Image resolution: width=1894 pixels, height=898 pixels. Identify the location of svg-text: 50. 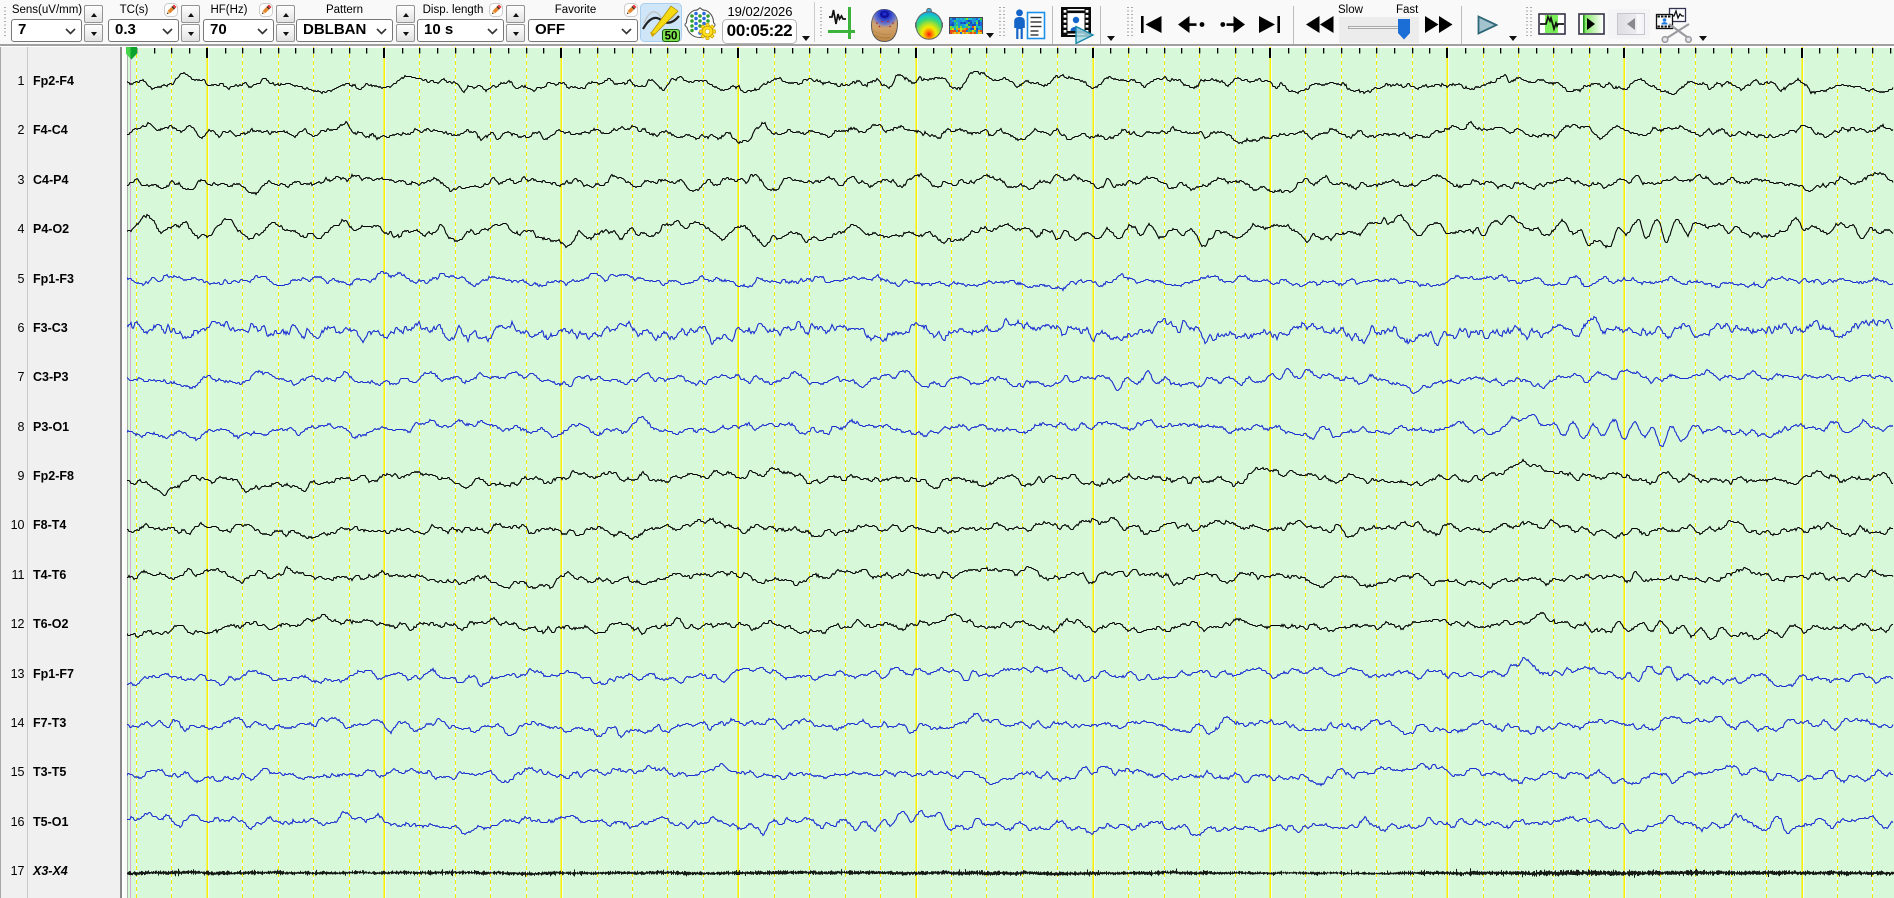
(671, 37).